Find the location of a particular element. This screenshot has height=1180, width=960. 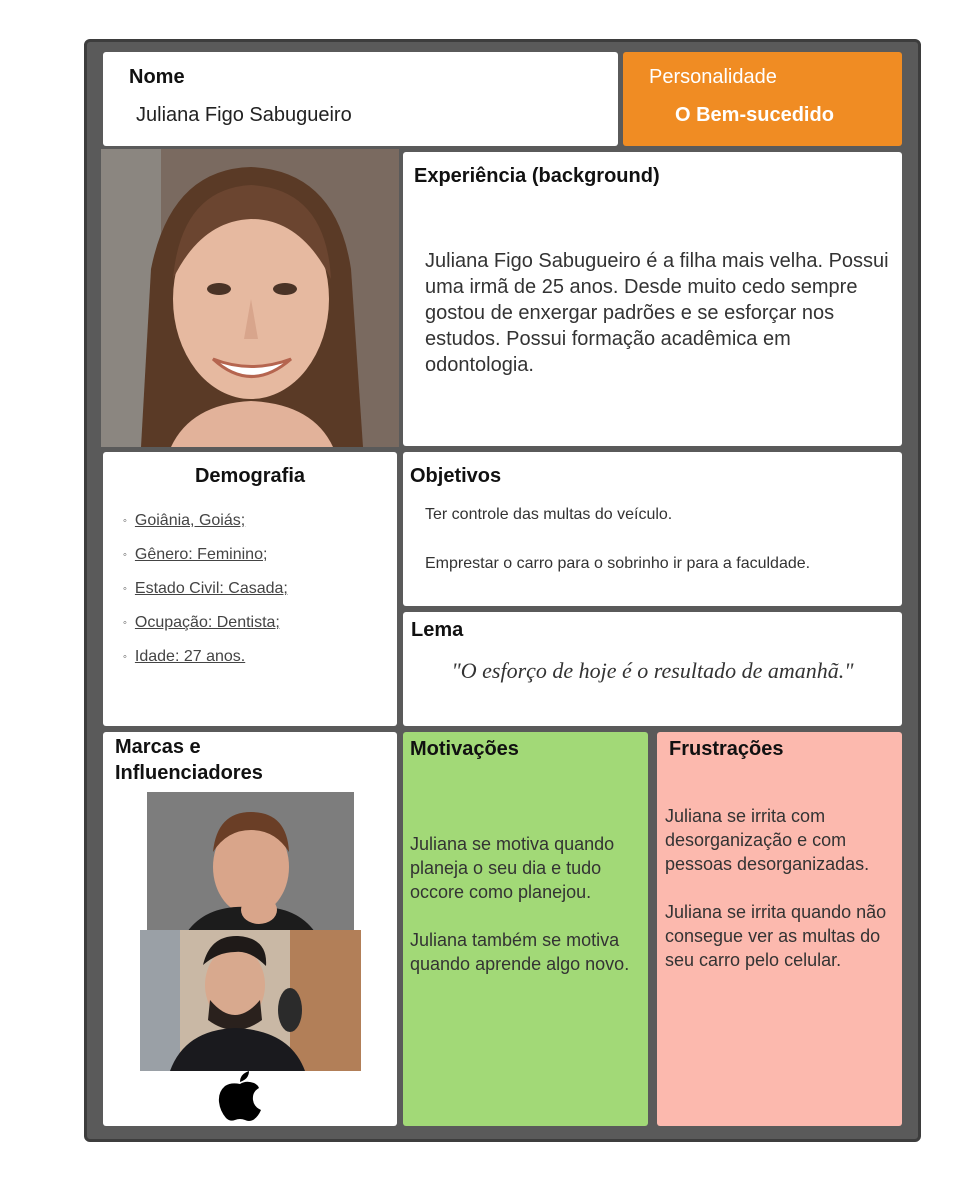

goal-item: Ter controle das multas do veículo. is located at coordinates (549, 514).